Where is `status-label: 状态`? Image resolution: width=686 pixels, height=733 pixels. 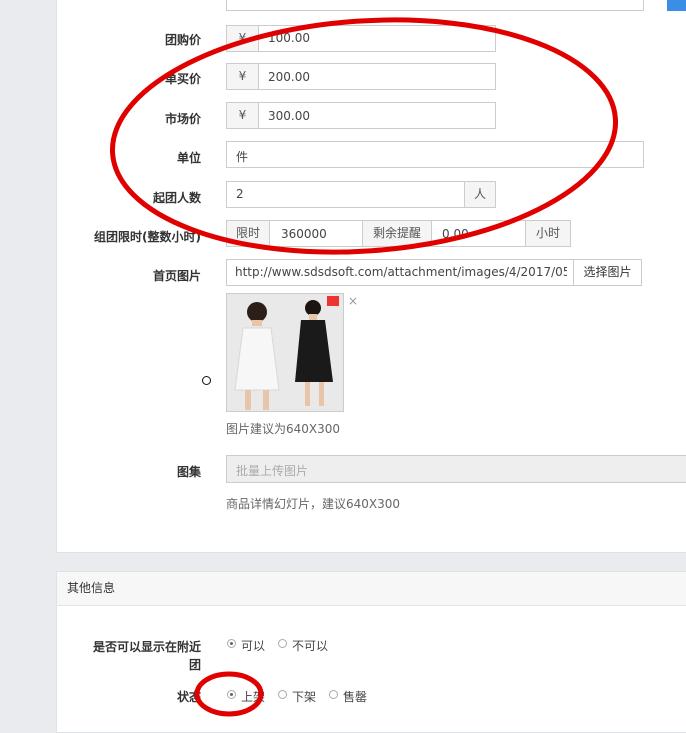
status-label: 状态 is located at coordinates (188, 697).